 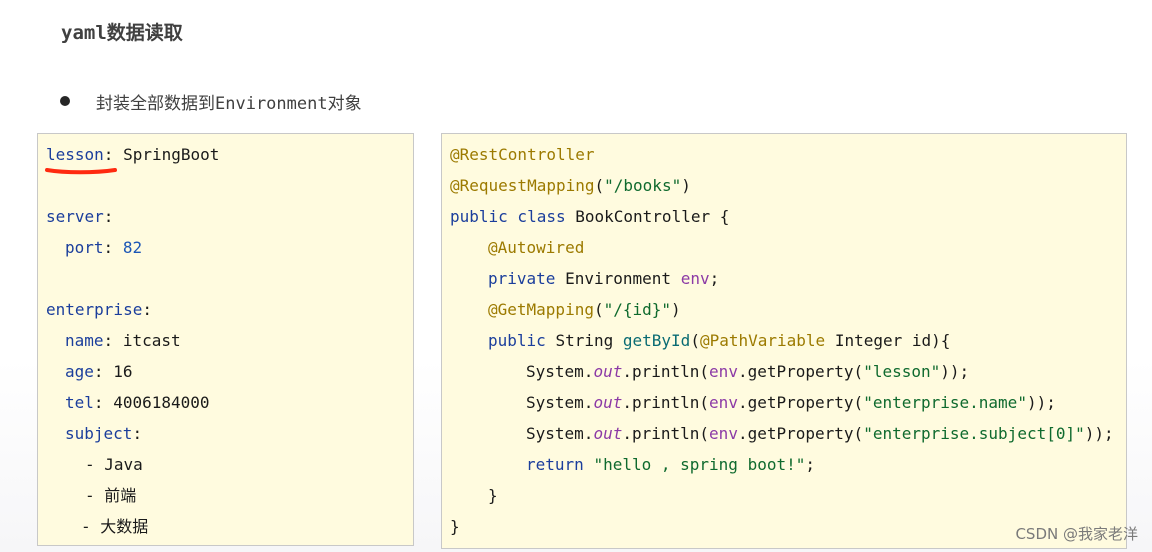 What do you see at coordinates (508, 216) in the screenshot?
I see `keyword: public class` at bounding box center [508, 216].